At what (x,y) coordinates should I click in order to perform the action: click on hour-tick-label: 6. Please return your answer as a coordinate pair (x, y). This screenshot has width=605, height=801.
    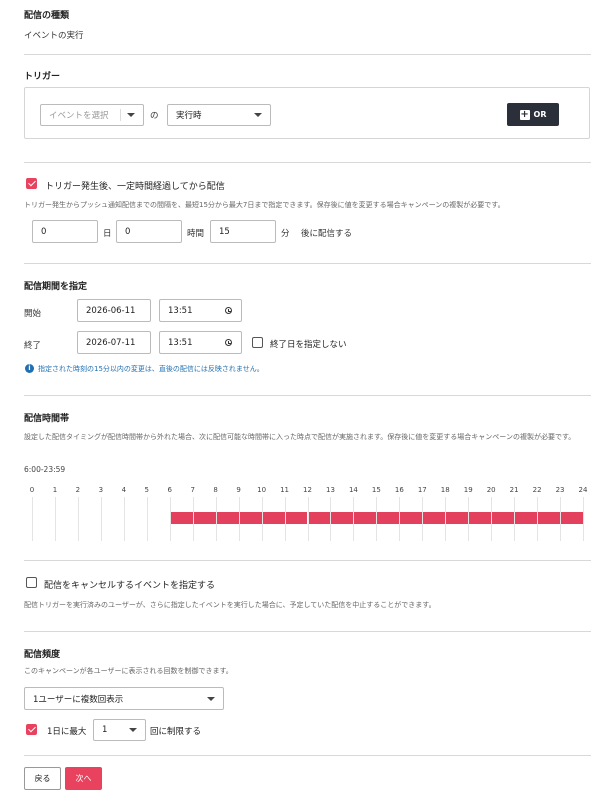
    Looking at the image, I should click on (169, 490).